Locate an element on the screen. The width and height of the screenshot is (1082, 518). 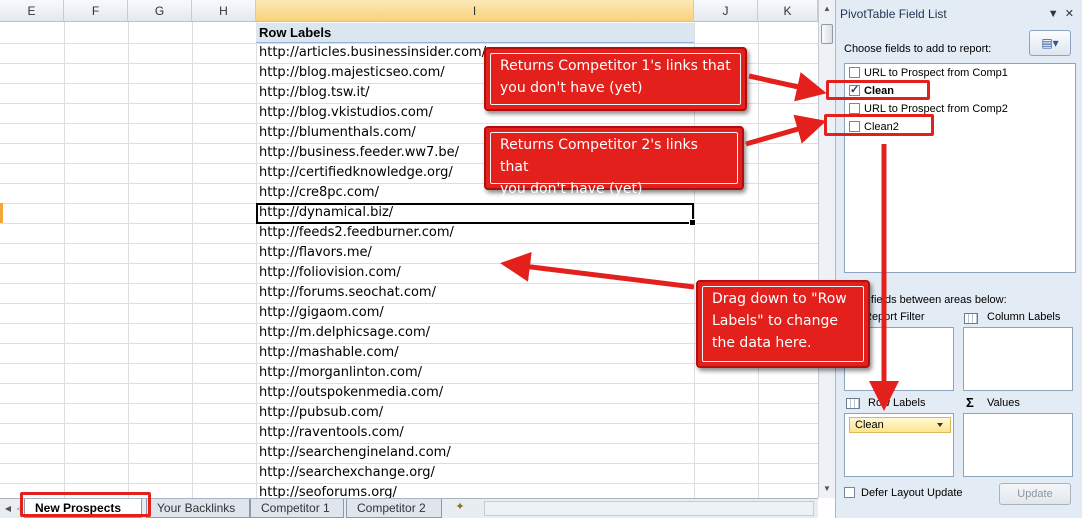
field-url-comp1: URL to Prospect from Comp1 is located at coordinates (928, 73).